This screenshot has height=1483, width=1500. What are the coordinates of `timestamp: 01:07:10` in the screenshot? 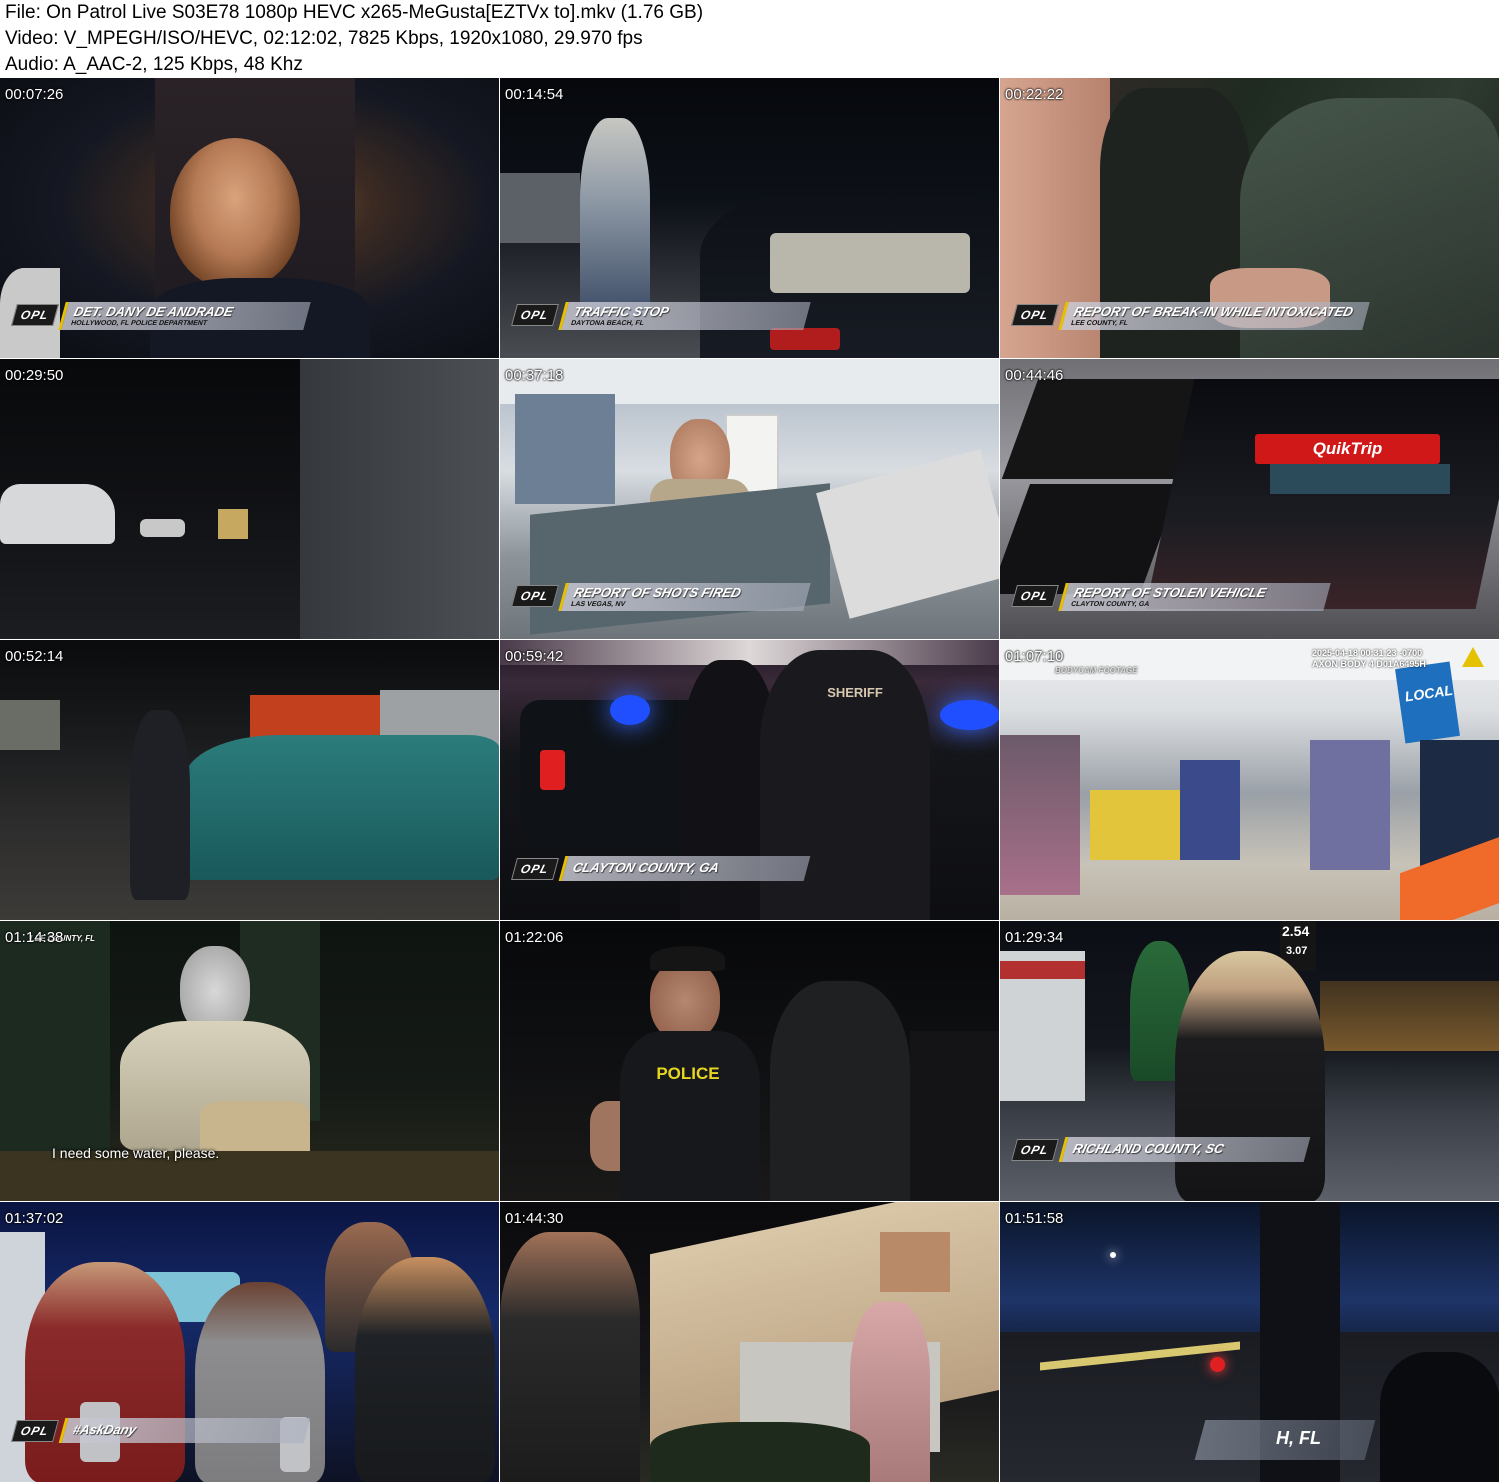 It's located at (1034, 656).